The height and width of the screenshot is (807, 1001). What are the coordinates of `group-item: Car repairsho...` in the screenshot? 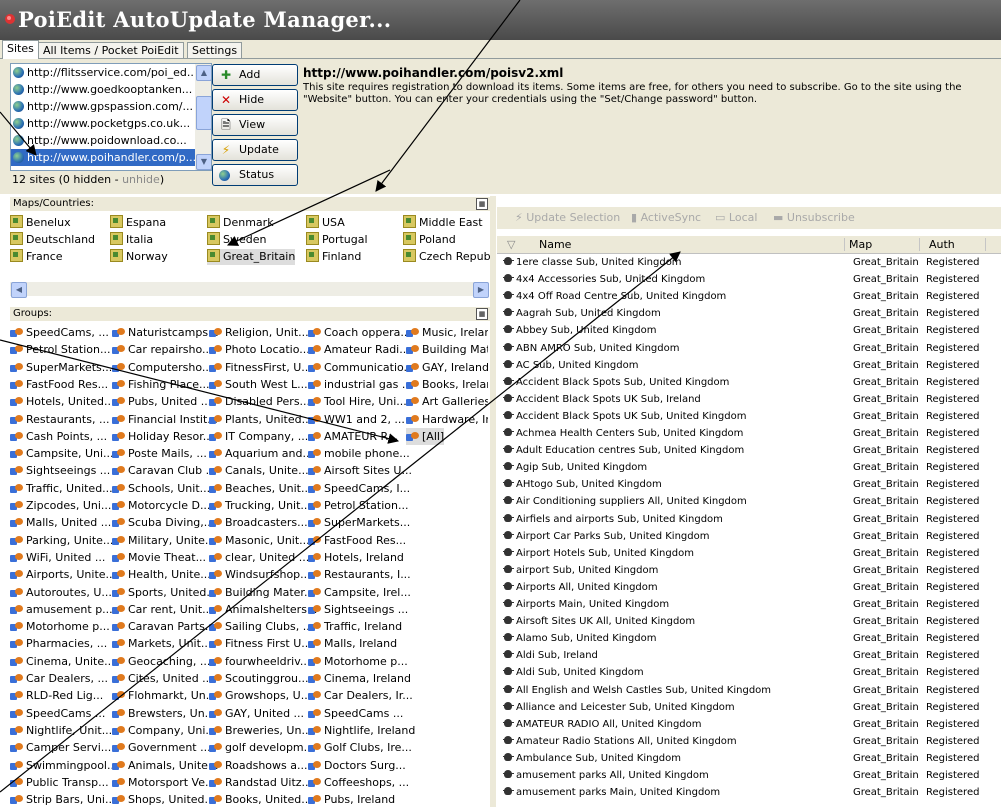 It's located at (162, 349).